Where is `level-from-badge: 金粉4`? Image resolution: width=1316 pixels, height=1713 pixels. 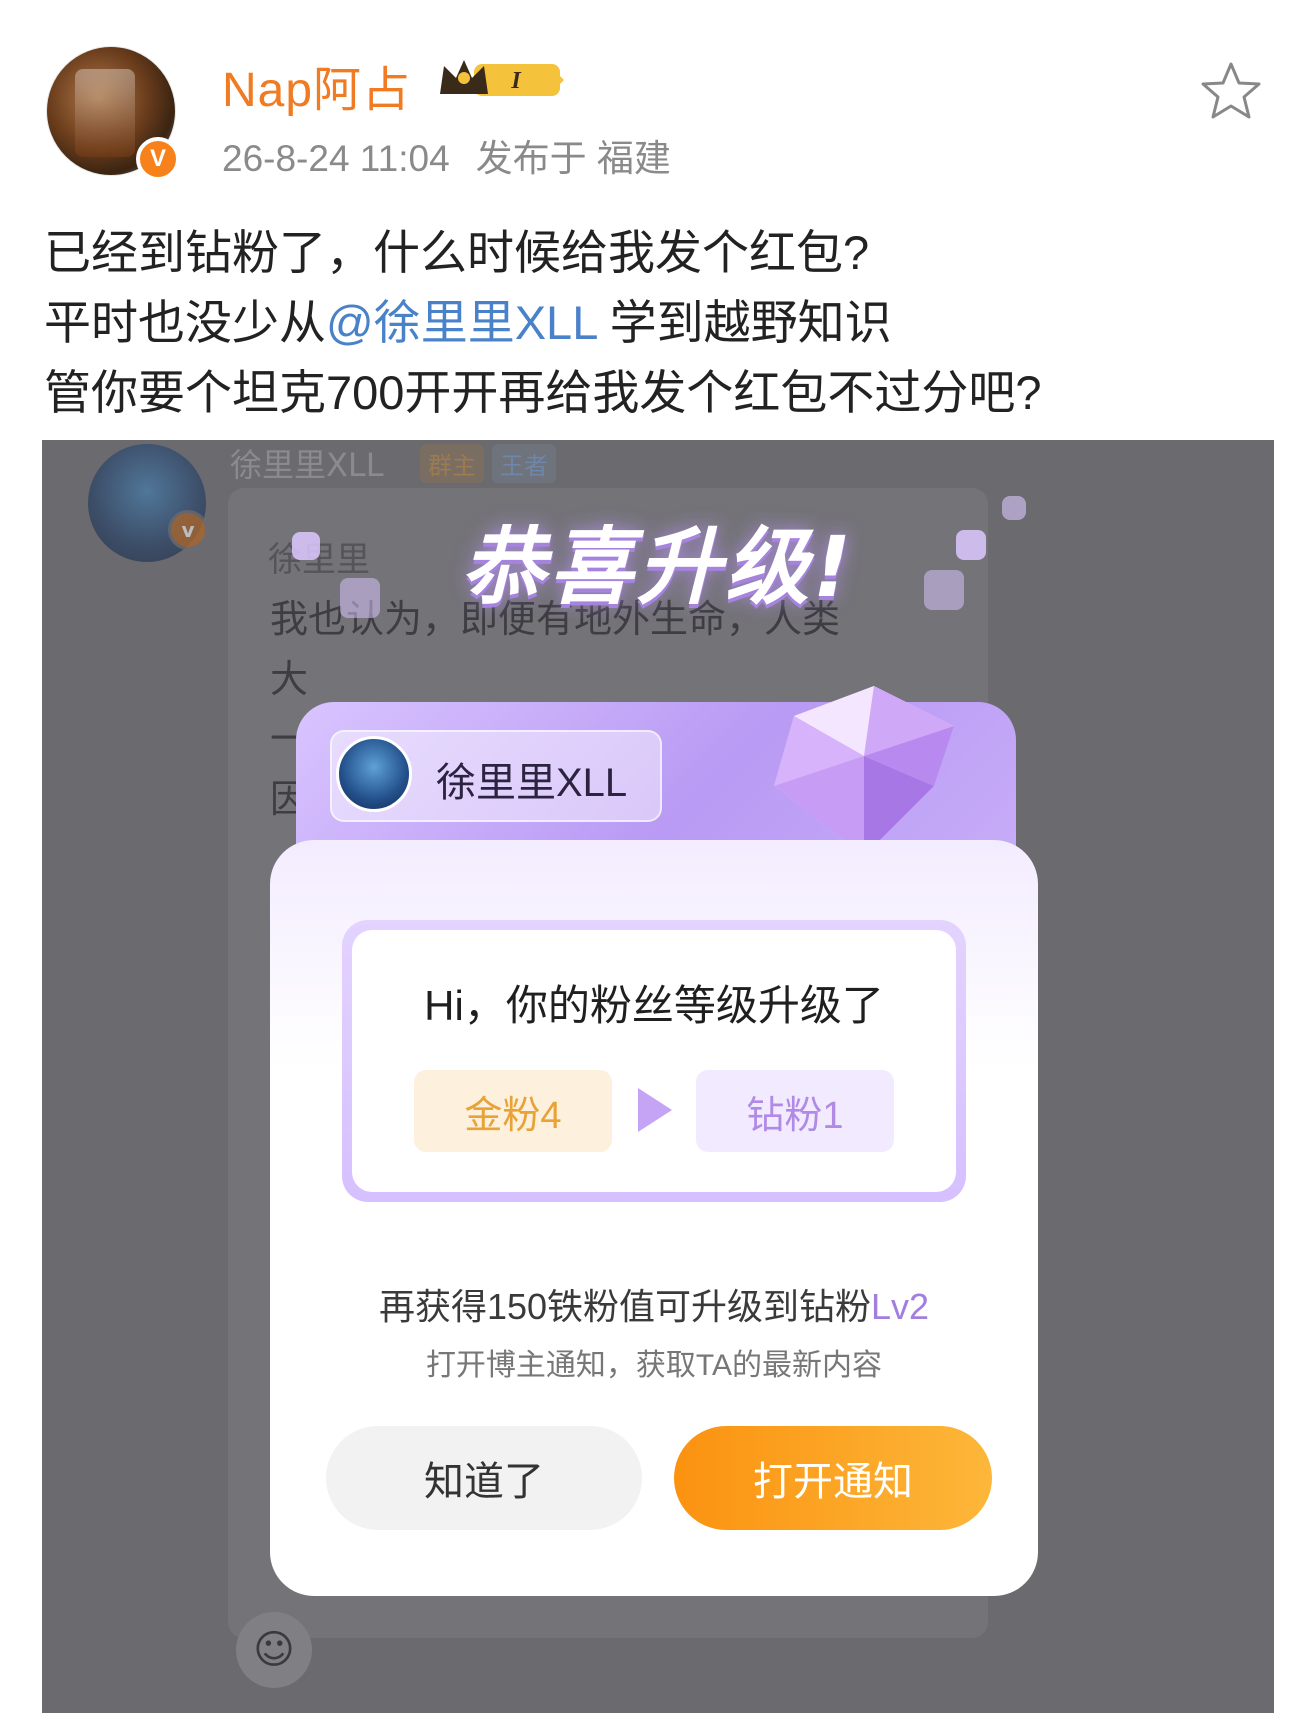 level-from-badge: 金粉4 is located at coordinates (513, 1111).